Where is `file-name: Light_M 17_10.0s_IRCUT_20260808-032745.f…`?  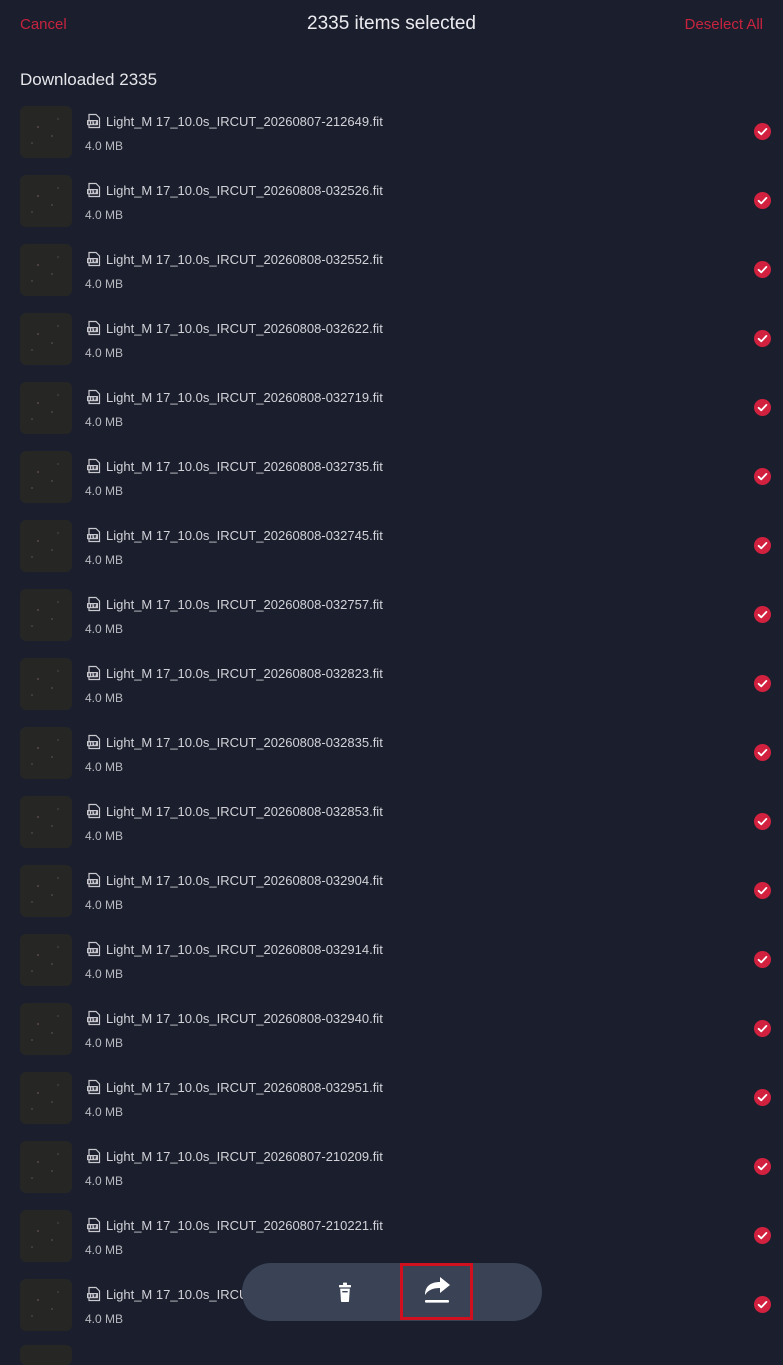 file-name: Light_M 17_10.0s_IRCUT_20260808-032745.f… is located at coordinates (244, 535).